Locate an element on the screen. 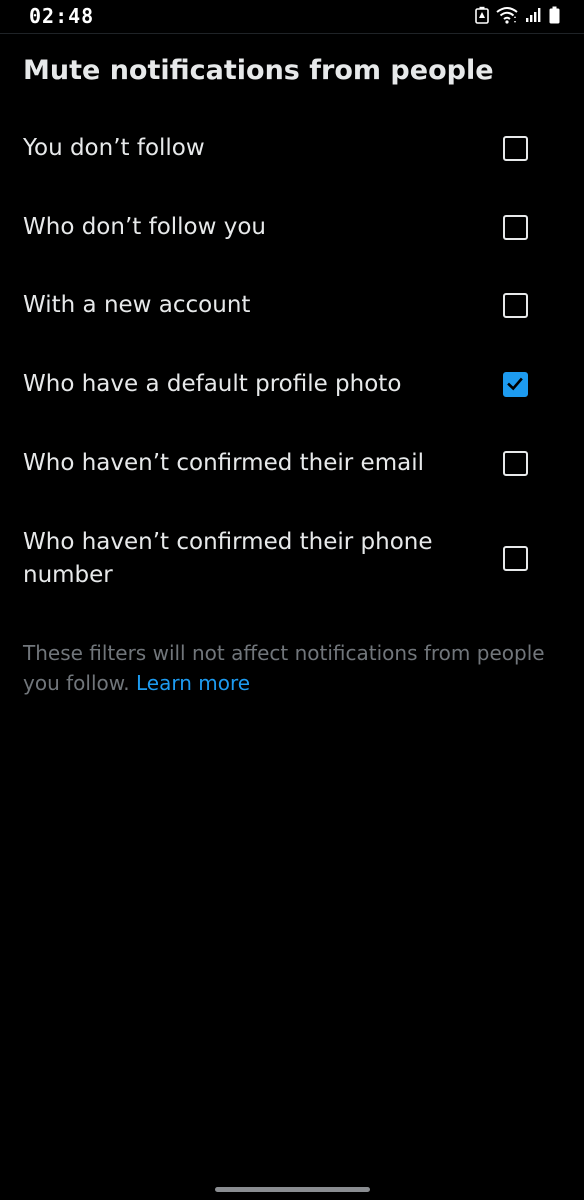 This screenshot has width=584, height=1200. option-label: You don’t follow is located at coordinates (114, 148).